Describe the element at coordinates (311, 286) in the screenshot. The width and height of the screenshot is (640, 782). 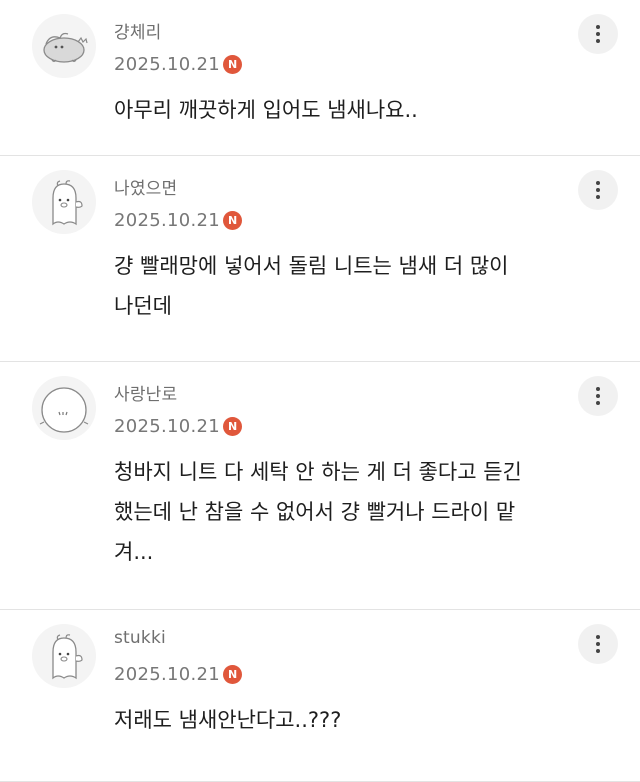
I see `comment-text: 걍 빨래망에 넣어서 돌림 니트는 냄새 더 많이나던데` at that location.